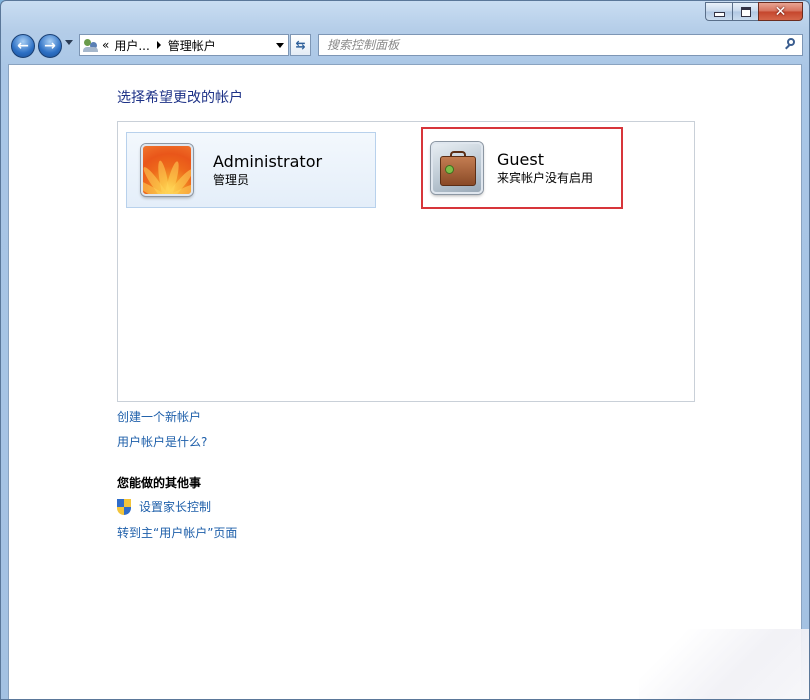  What do you see at coordinates (159, 483) in the screenshot?
I see `other-tasks-heading: 您能做的其他事` at bounding box center [159, 483].